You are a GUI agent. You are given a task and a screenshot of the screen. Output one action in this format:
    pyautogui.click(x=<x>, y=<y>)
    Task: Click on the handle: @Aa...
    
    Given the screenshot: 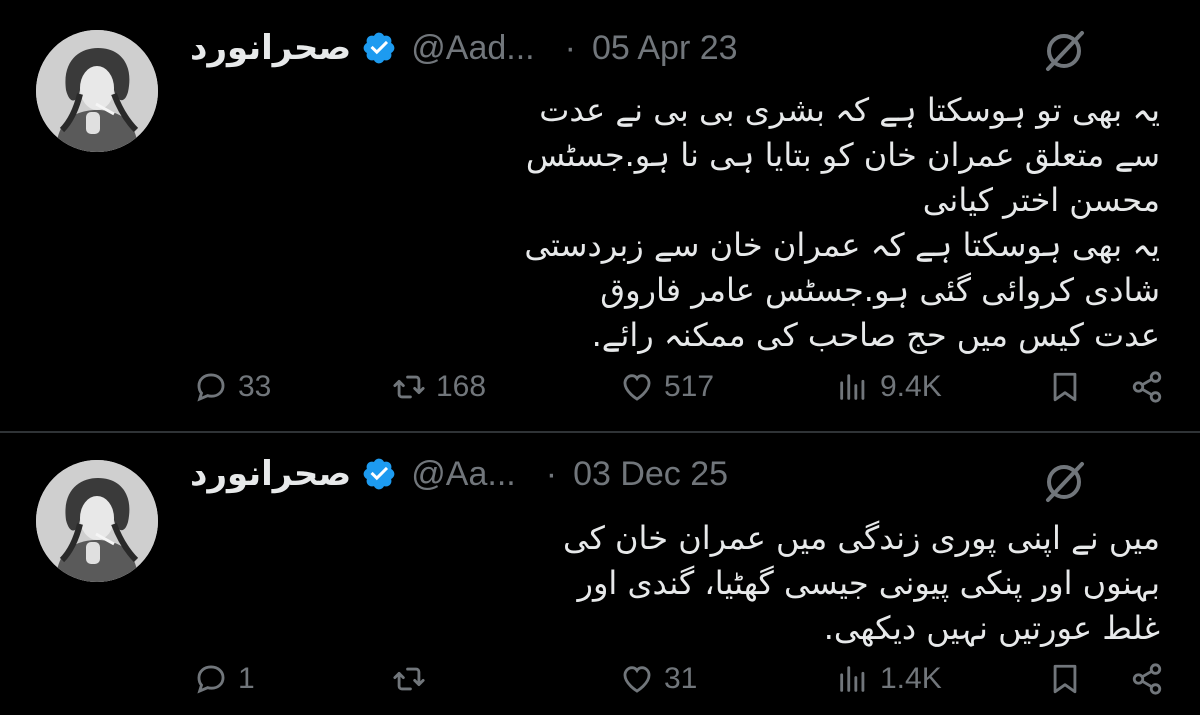 What is the action you would take?
    pyautogui.click(x=463, y=474)
    